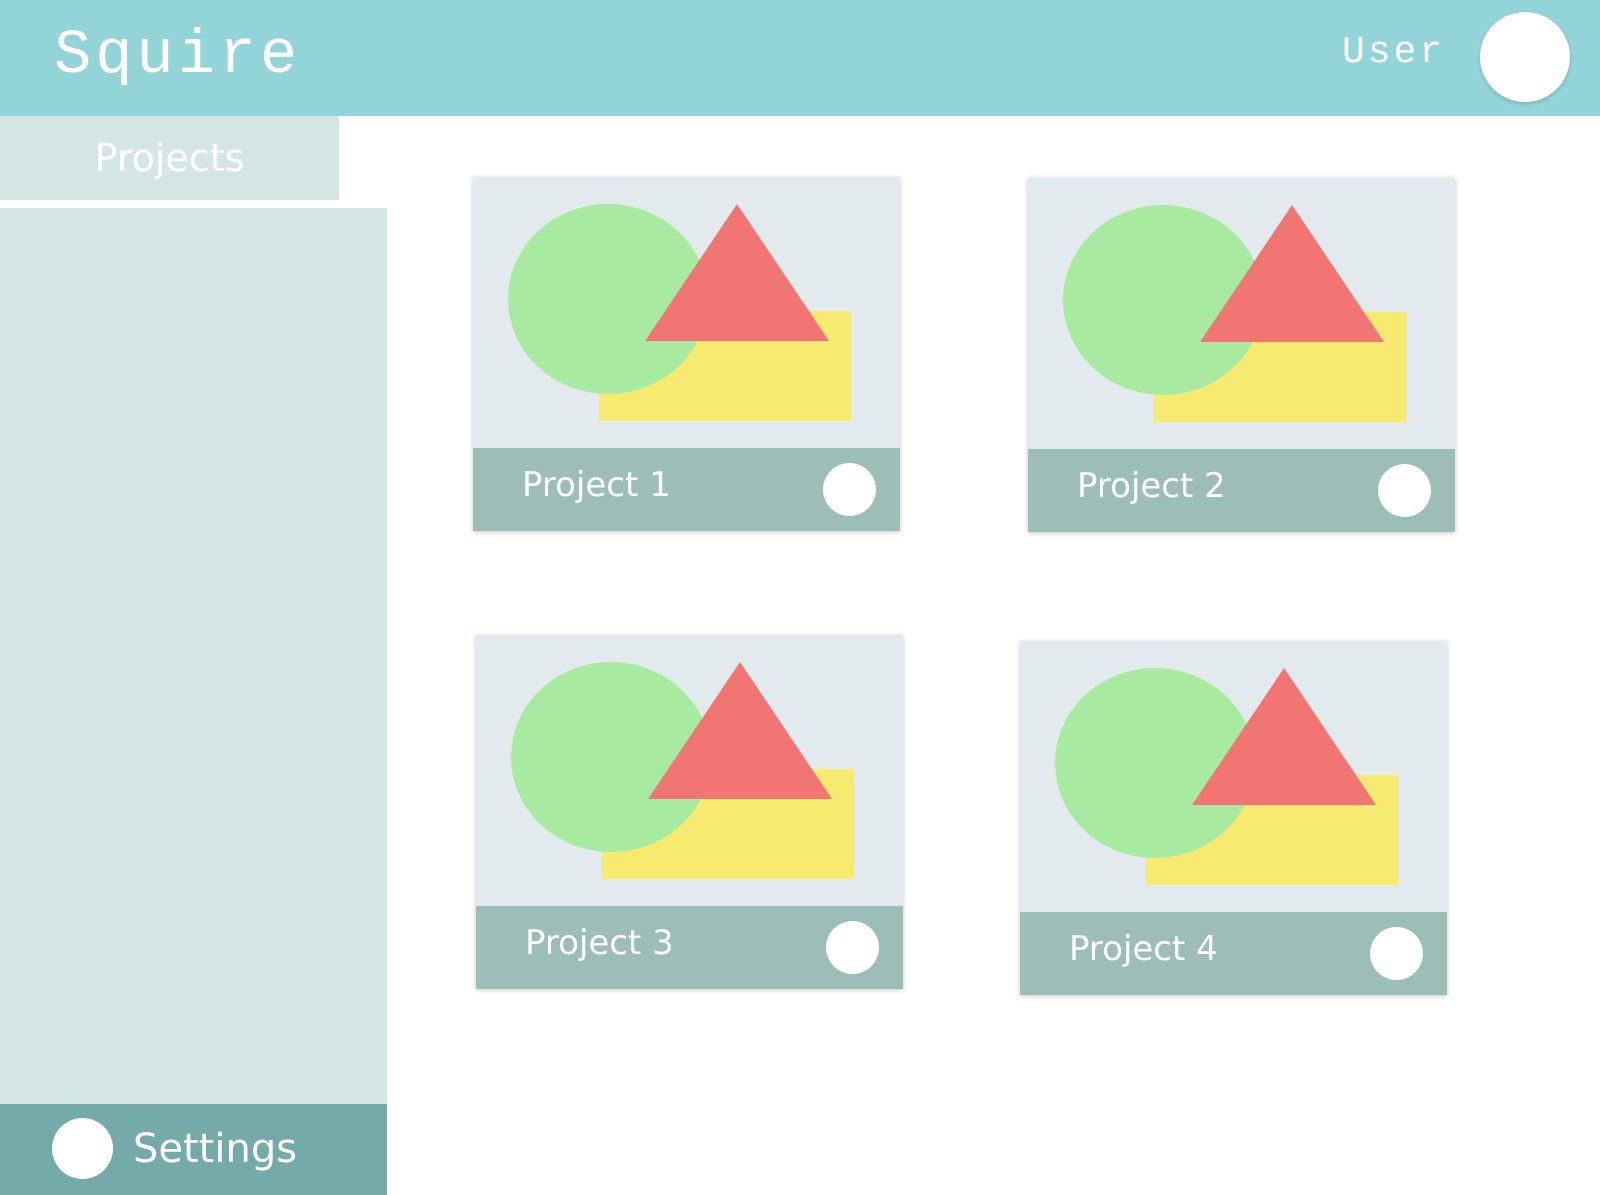  I want to click on project-card-footer: Project 3, so click(689, 947).